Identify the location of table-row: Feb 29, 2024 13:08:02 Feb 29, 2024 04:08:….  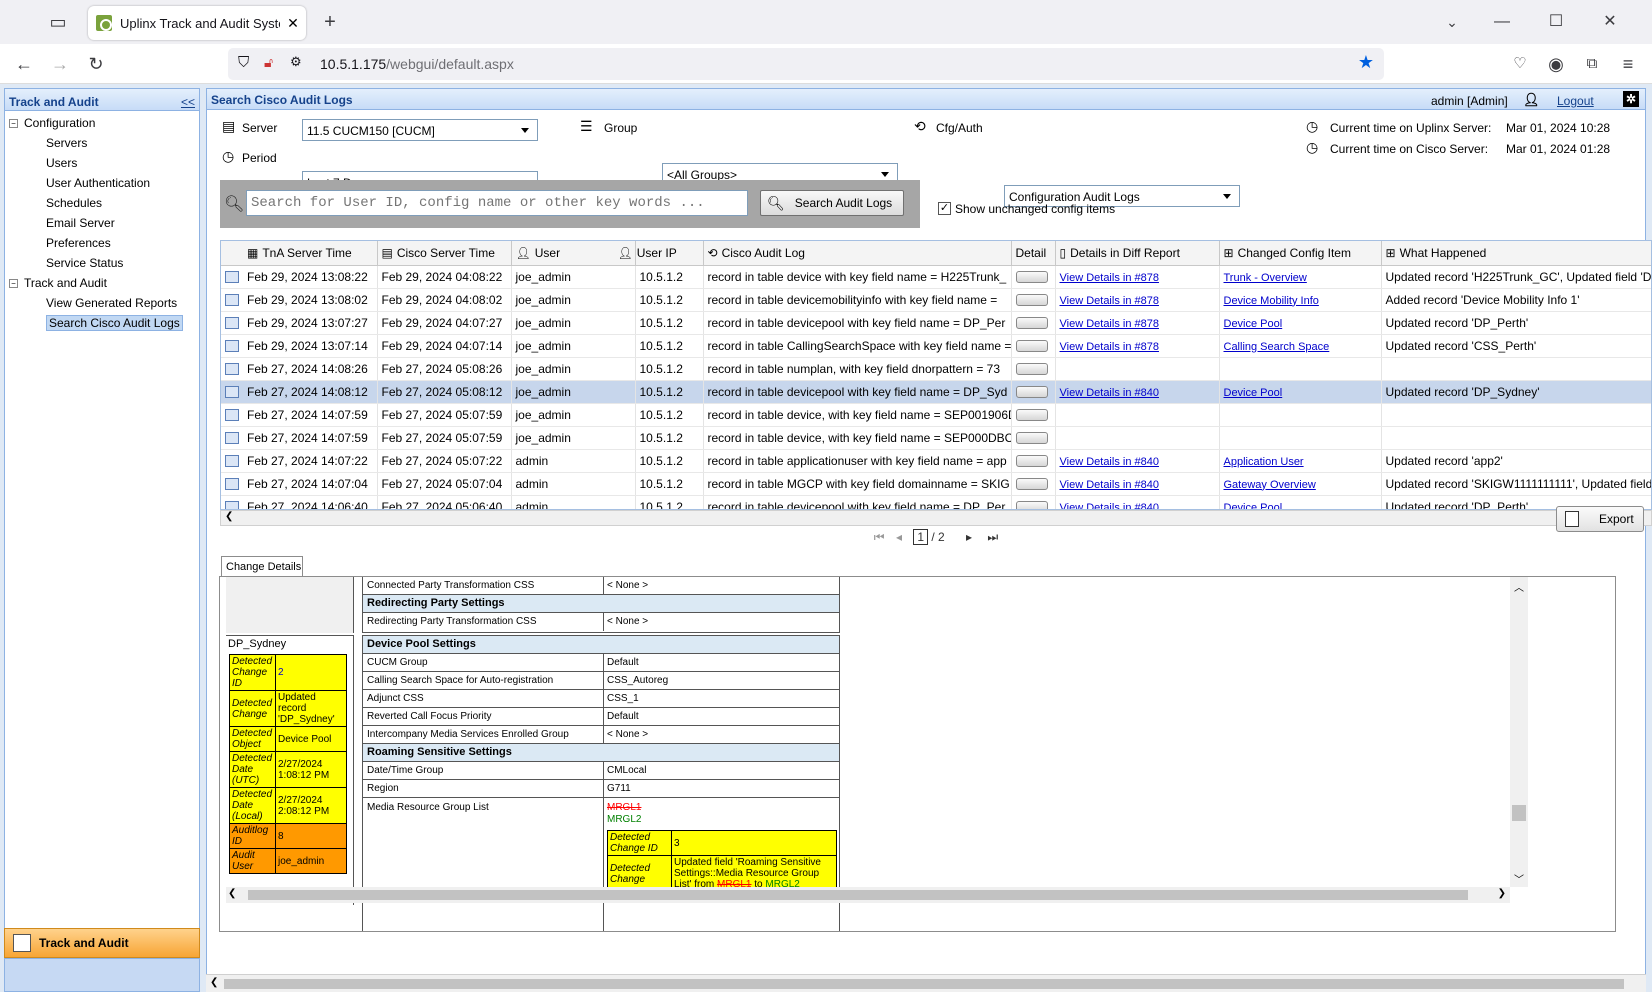
(936, 300).